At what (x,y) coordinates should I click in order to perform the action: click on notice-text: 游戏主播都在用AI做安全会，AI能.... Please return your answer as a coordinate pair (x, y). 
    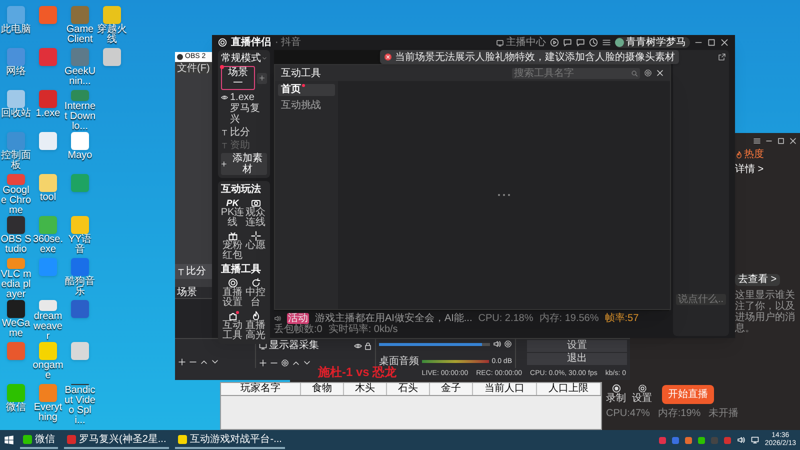
    Looking at the image, I should click on (393, 318).